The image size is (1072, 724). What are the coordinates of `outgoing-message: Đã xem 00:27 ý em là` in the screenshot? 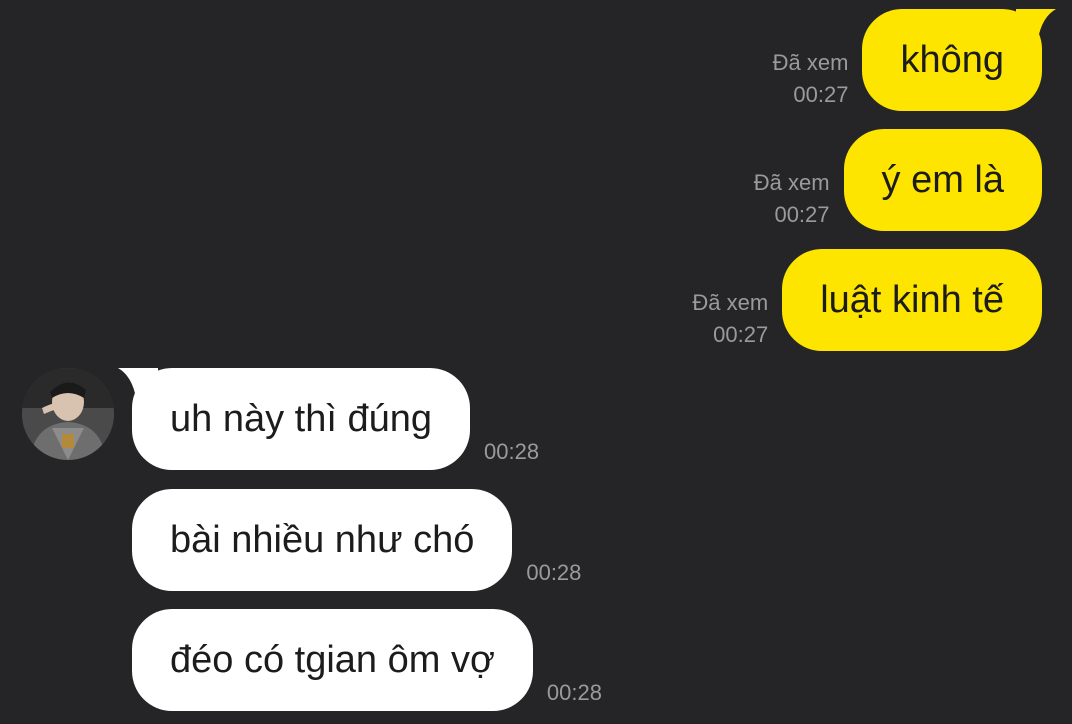 It's located at (898, 180).